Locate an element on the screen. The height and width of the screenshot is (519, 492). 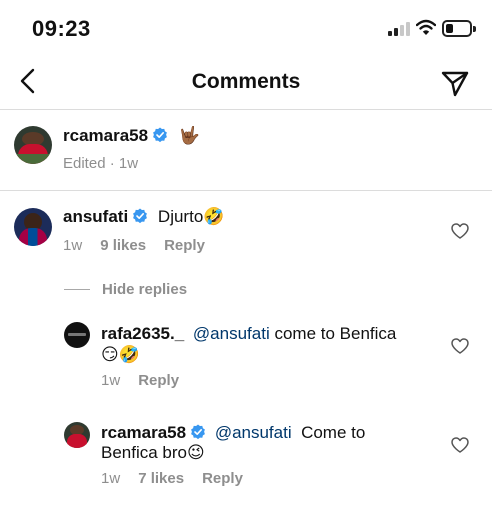
reply-text: come to Benfica is located at coordinates (333, 333).